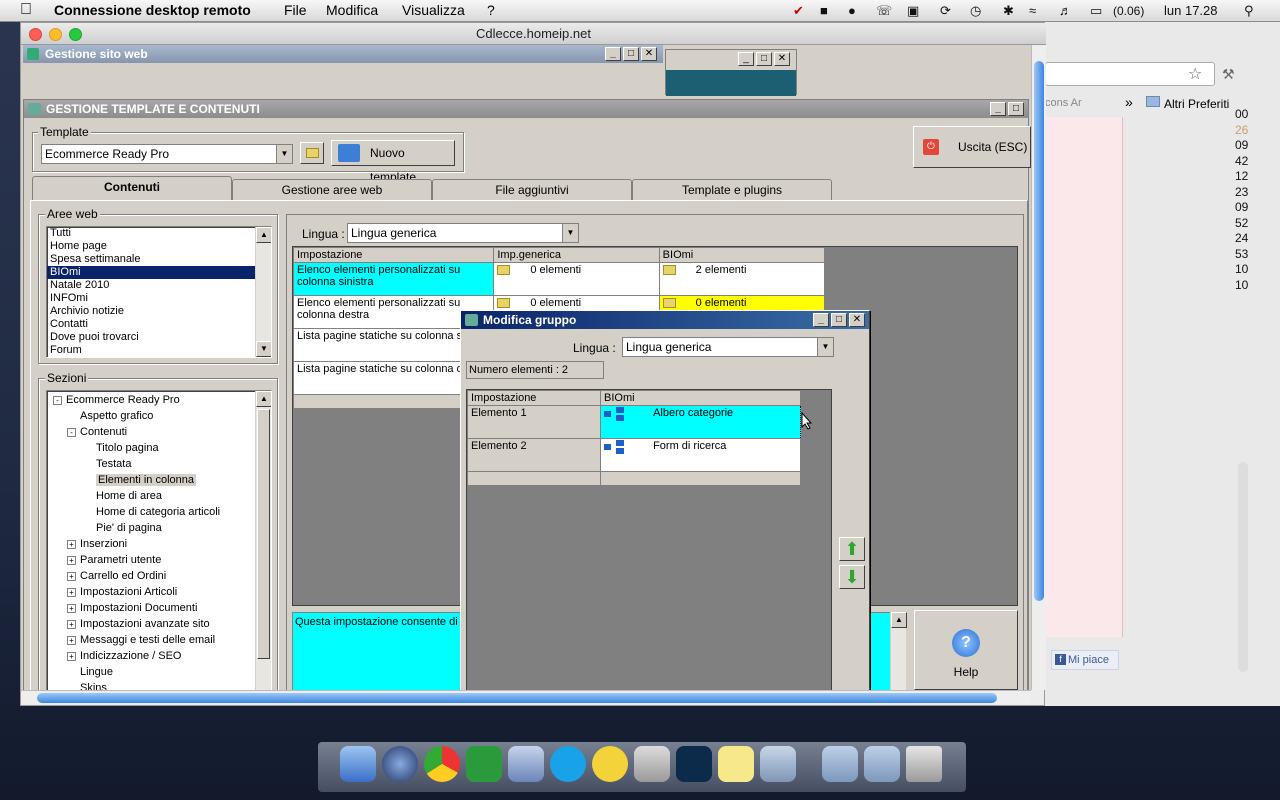 The image size is (1280, 800). Describe the element at coordinates (332, 190) in the screenshot. I see `tab-gestione-aree-web: Gestione aree web` at that location.